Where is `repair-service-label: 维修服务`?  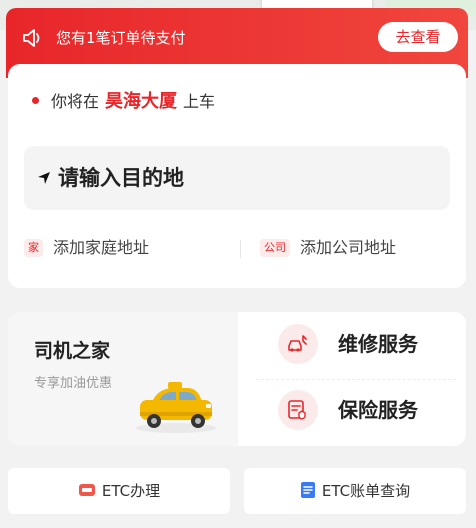
repair-service-label: 维修服务 is located at coordinates (378, 344).